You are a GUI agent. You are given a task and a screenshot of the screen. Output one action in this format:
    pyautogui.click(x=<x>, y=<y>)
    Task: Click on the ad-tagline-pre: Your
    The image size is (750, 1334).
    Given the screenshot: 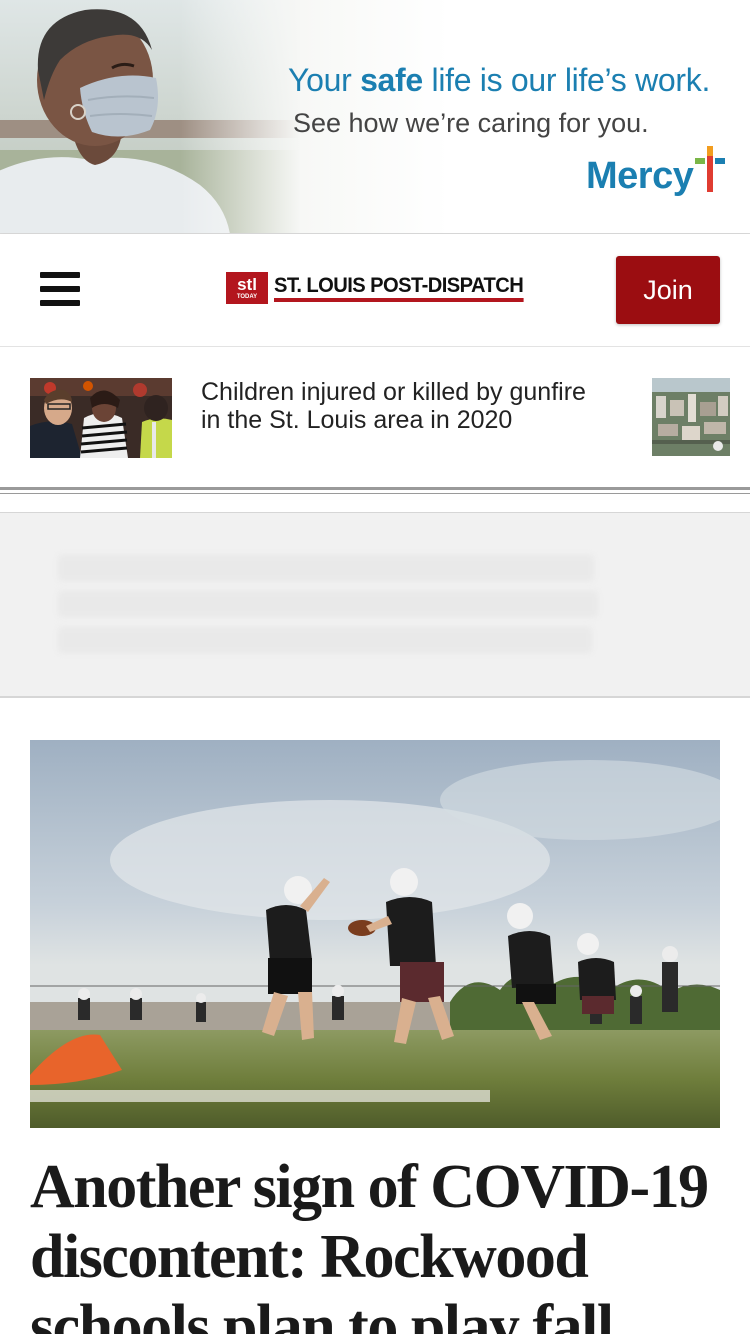 What is the action you would take?
    pyautogui.click(x=324, y=80)
    